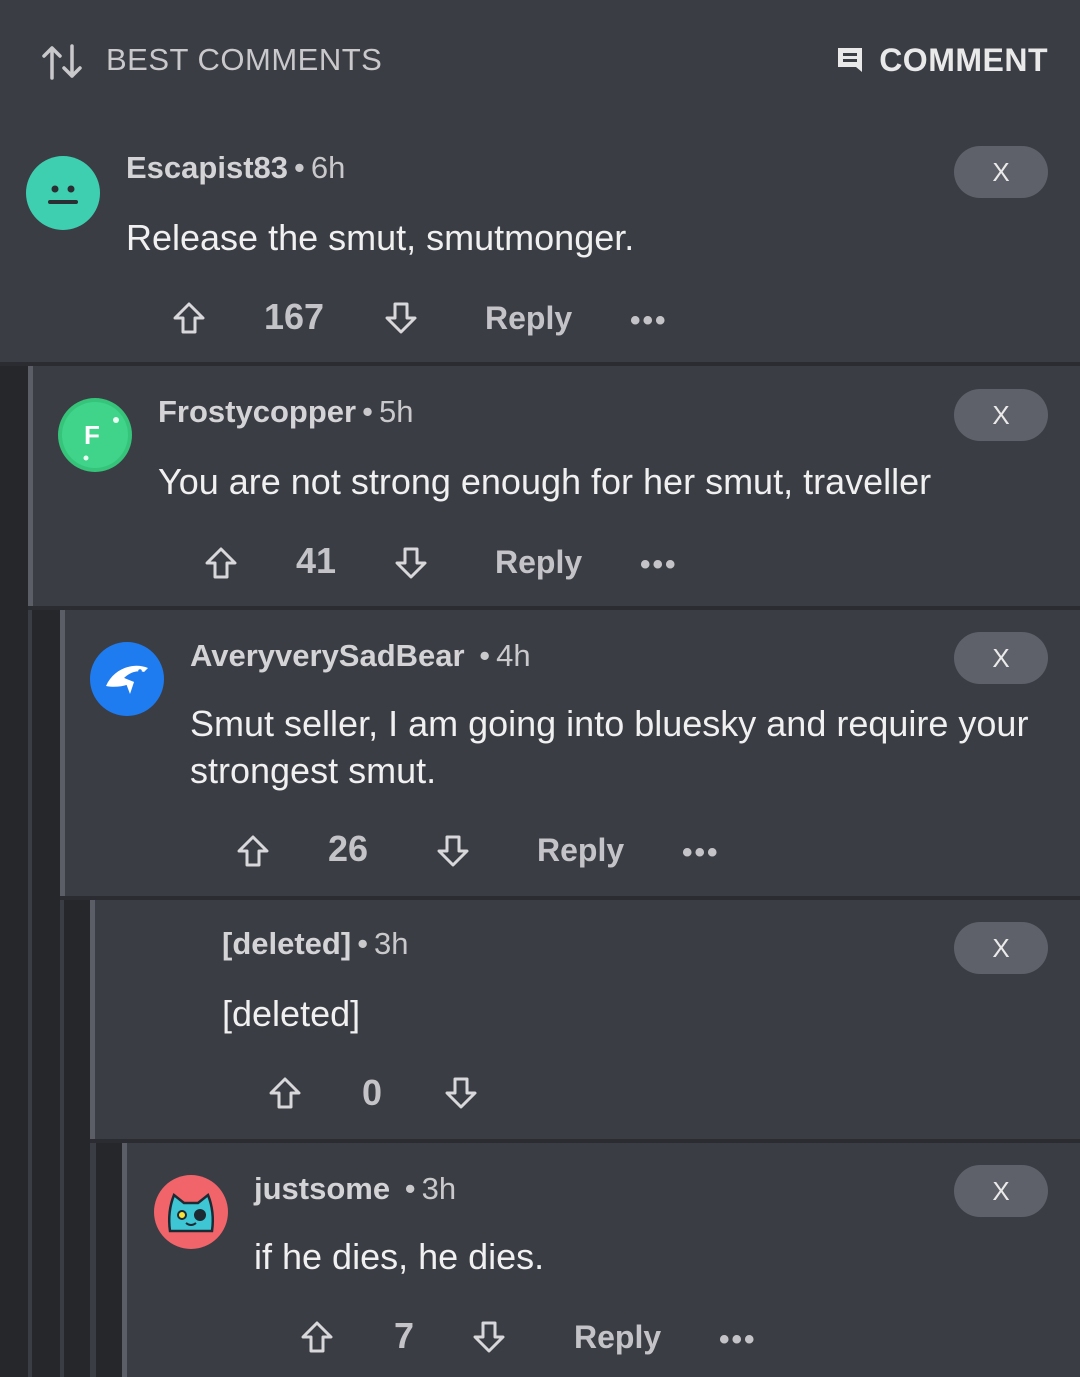 The height and width of the screenshot is (1377, 1080). I want to click on avatar-letter: F, so click(92, 435).